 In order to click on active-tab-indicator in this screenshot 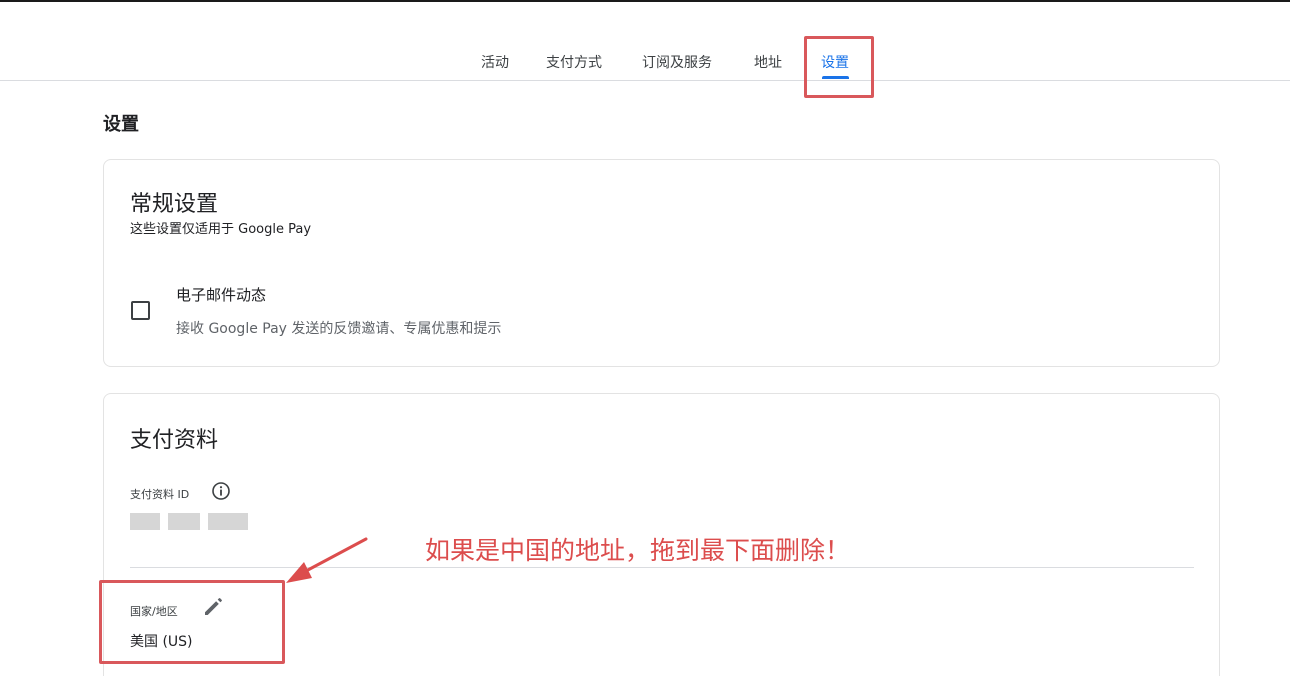, I will do `click(835, 77)`.